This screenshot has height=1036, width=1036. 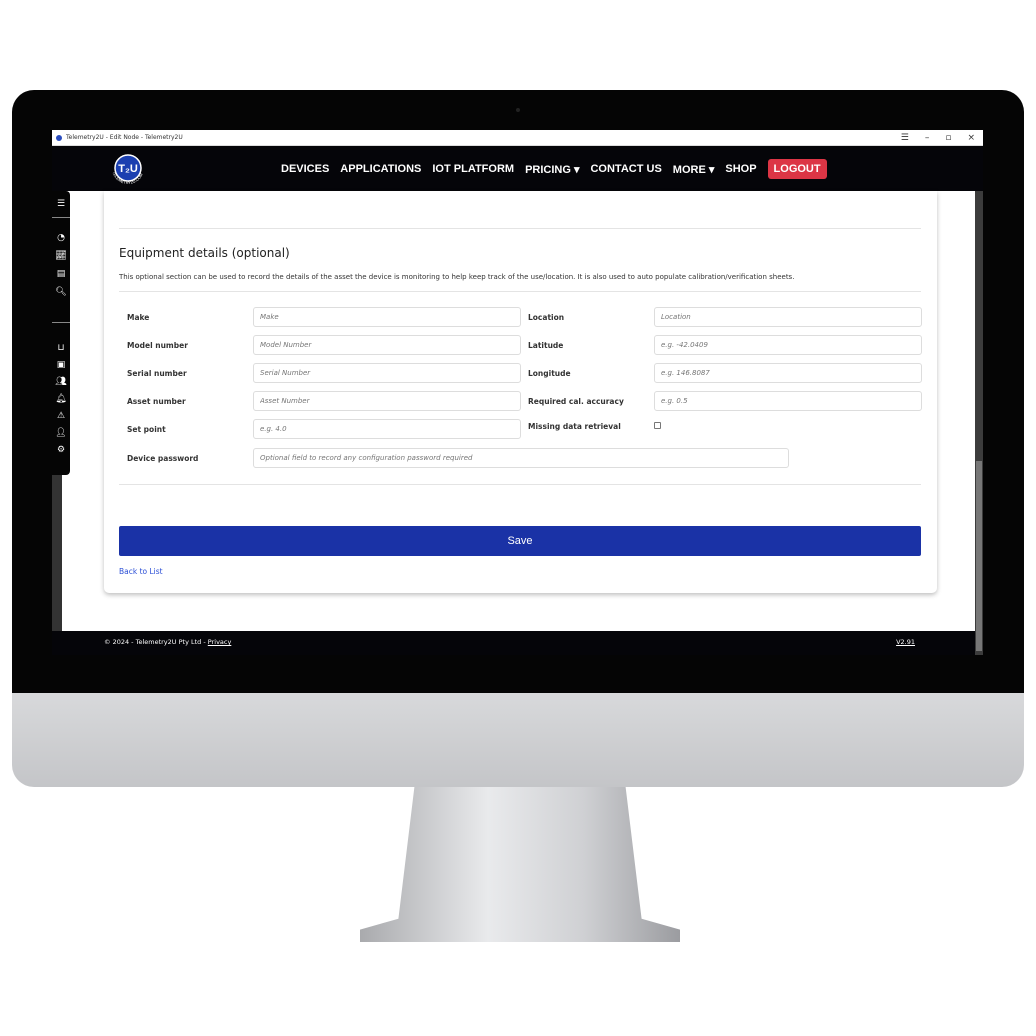 What do you see at coordinates (694, 169) in the screenshot?
I see `nav-more: MORE ▾` at bounding box center [694, 169].